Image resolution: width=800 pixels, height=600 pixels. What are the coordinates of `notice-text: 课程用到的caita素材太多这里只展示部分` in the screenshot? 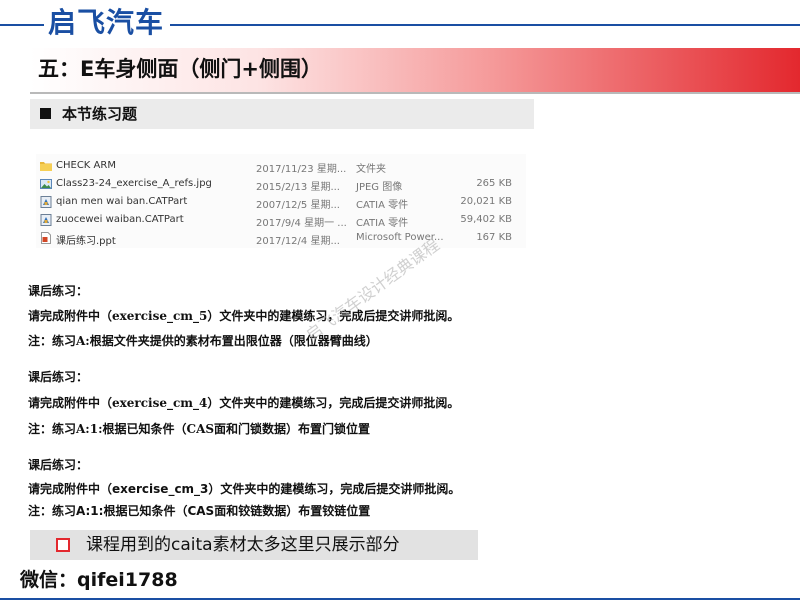 It's located at (243, 545).